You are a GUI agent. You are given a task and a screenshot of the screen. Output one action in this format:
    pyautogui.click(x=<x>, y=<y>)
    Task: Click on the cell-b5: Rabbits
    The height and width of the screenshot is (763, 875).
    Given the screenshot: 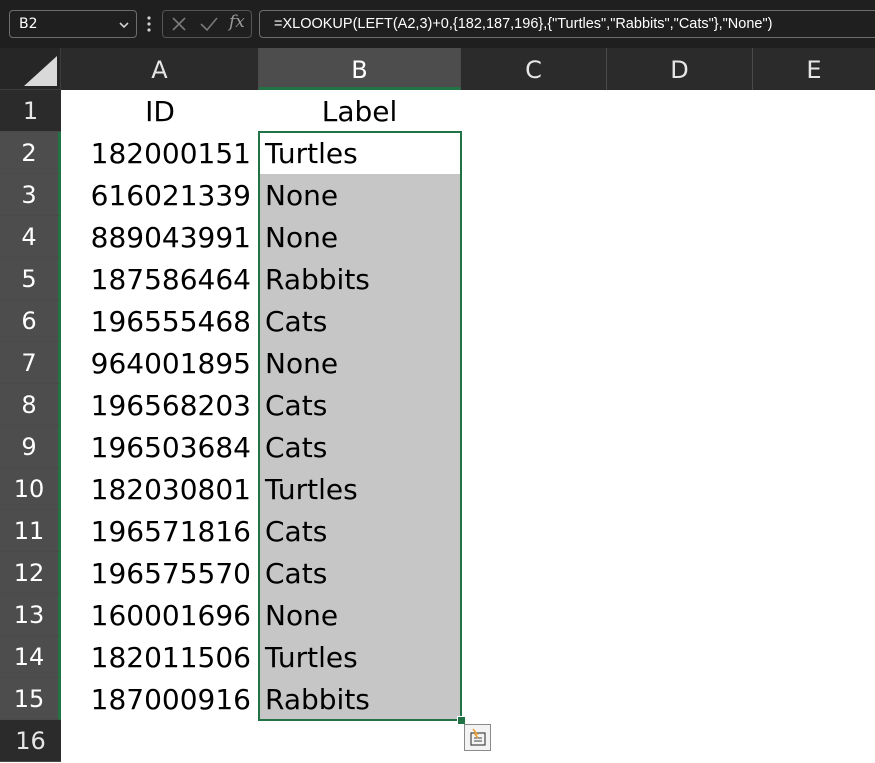 What is the action you would take?
    pyautogui.click(x=359, y=279)
    